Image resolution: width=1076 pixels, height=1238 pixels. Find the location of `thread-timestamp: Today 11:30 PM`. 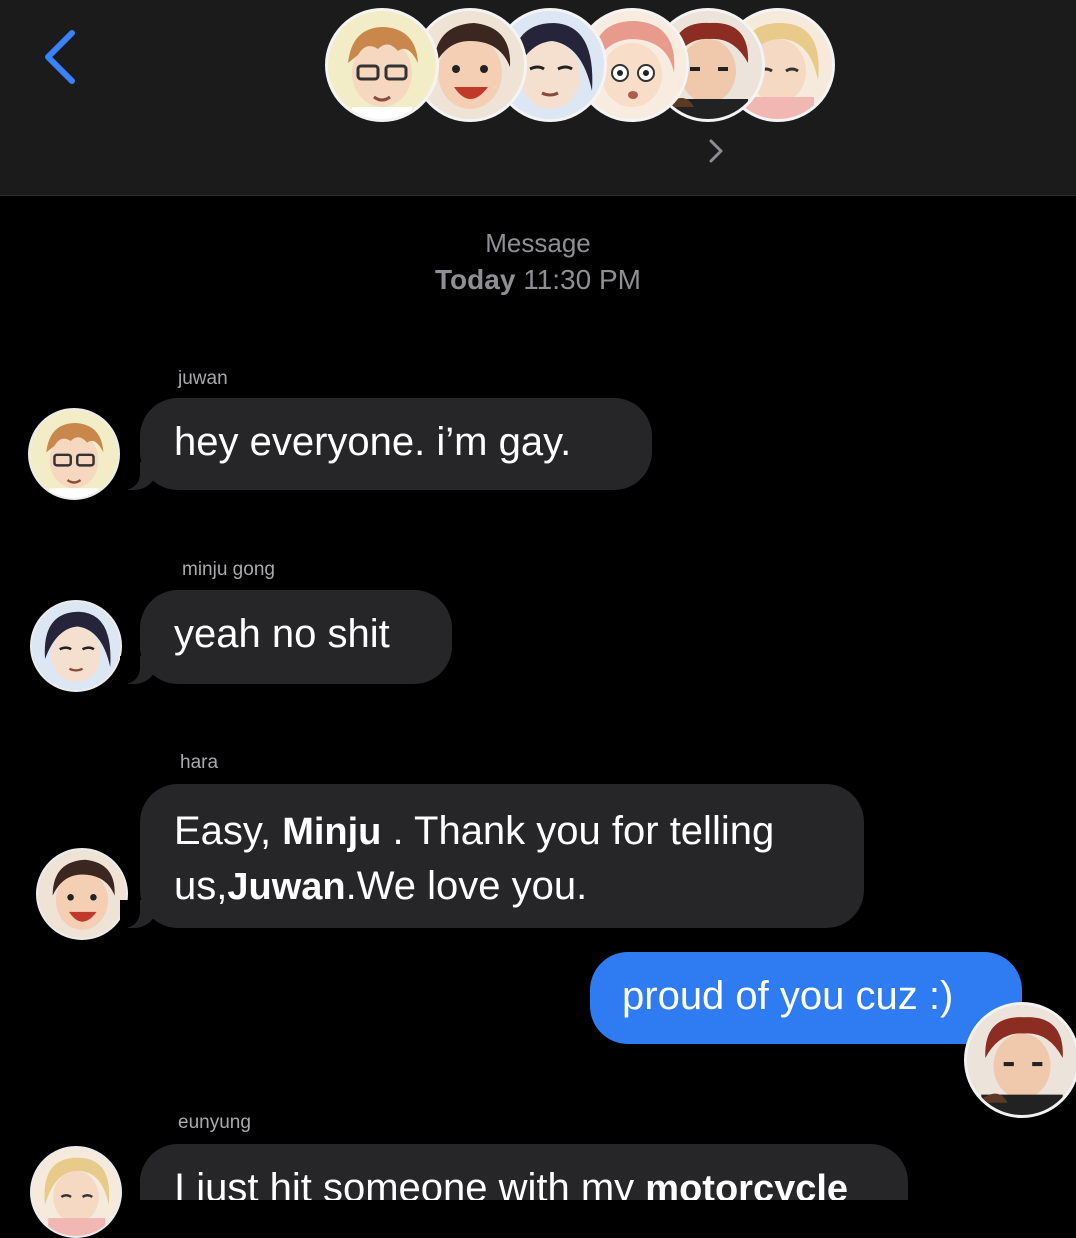

thread-timestamp: Today 11:30 PM is located at coordinates (538, 280).